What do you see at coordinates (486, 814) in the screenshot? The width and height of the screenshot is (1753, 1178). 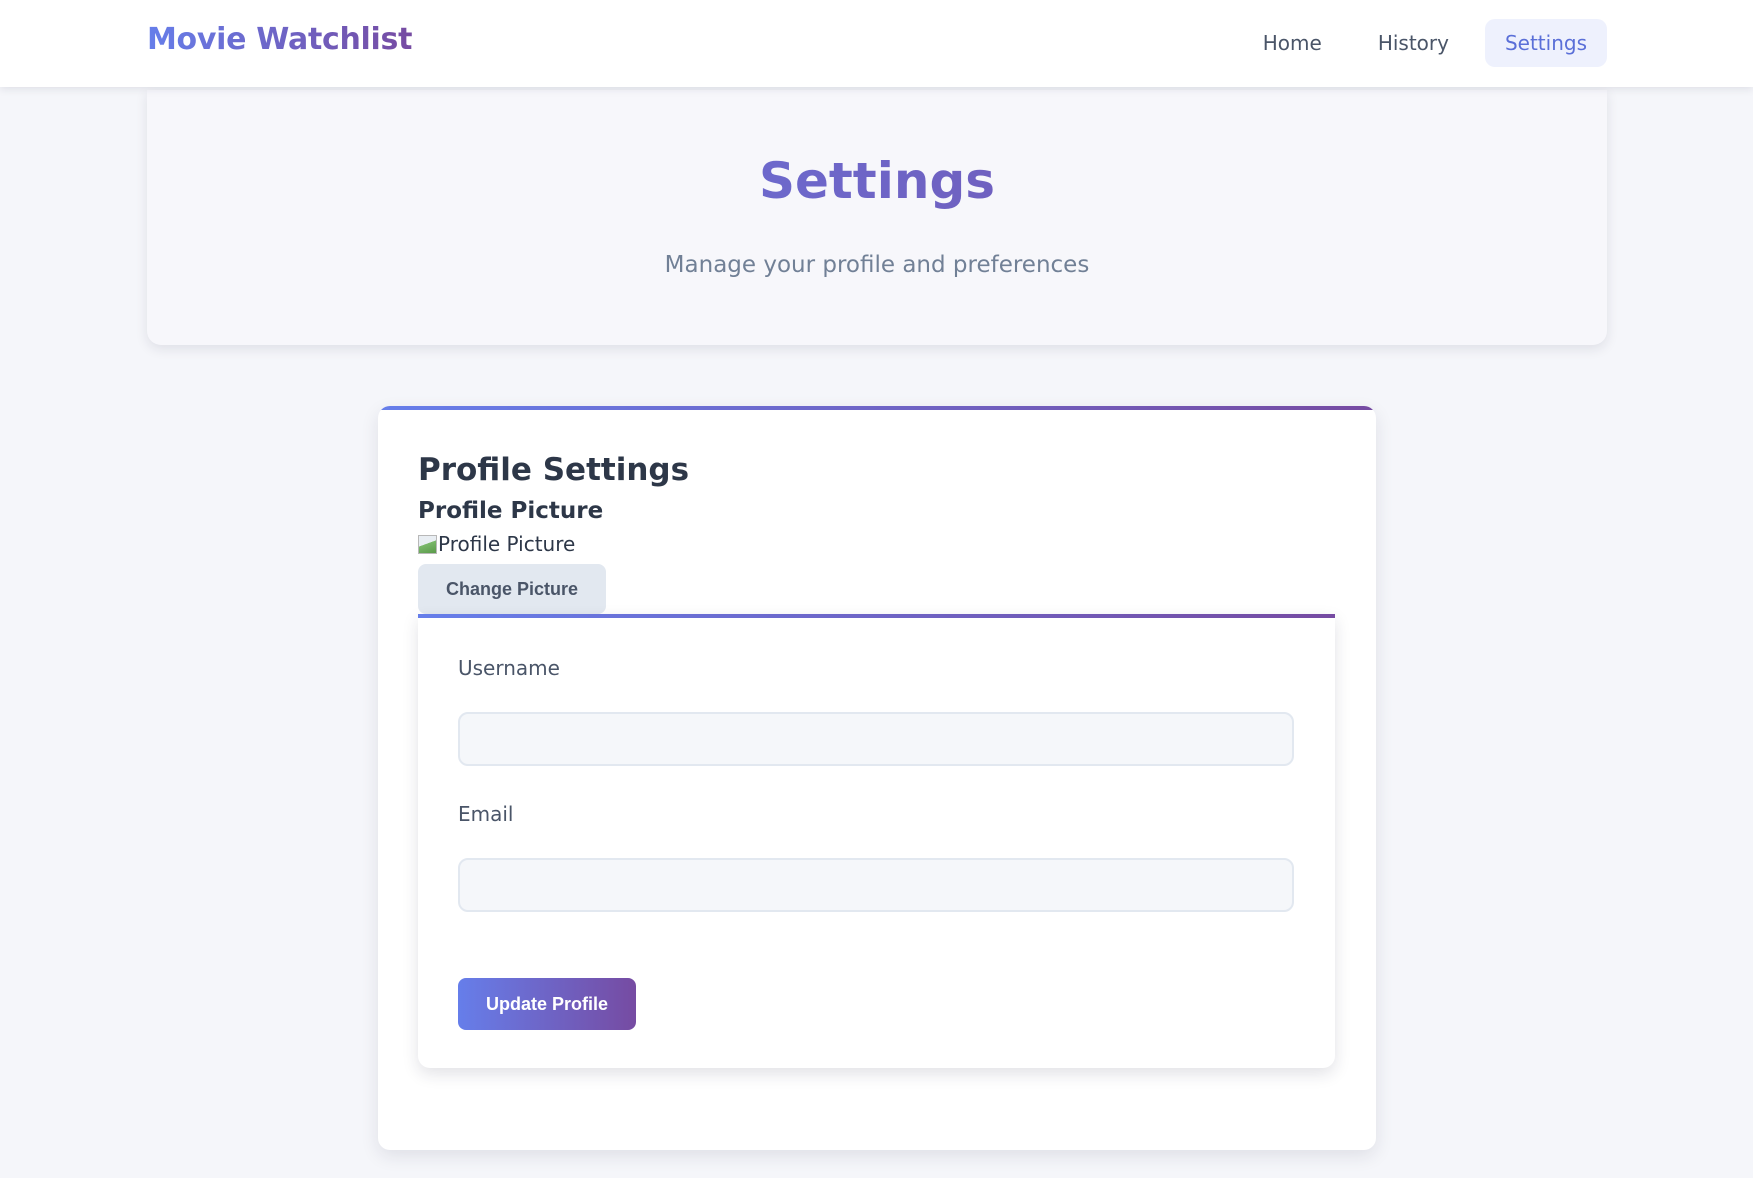 I see `email-label: Email` at bounding box center [486, 814].